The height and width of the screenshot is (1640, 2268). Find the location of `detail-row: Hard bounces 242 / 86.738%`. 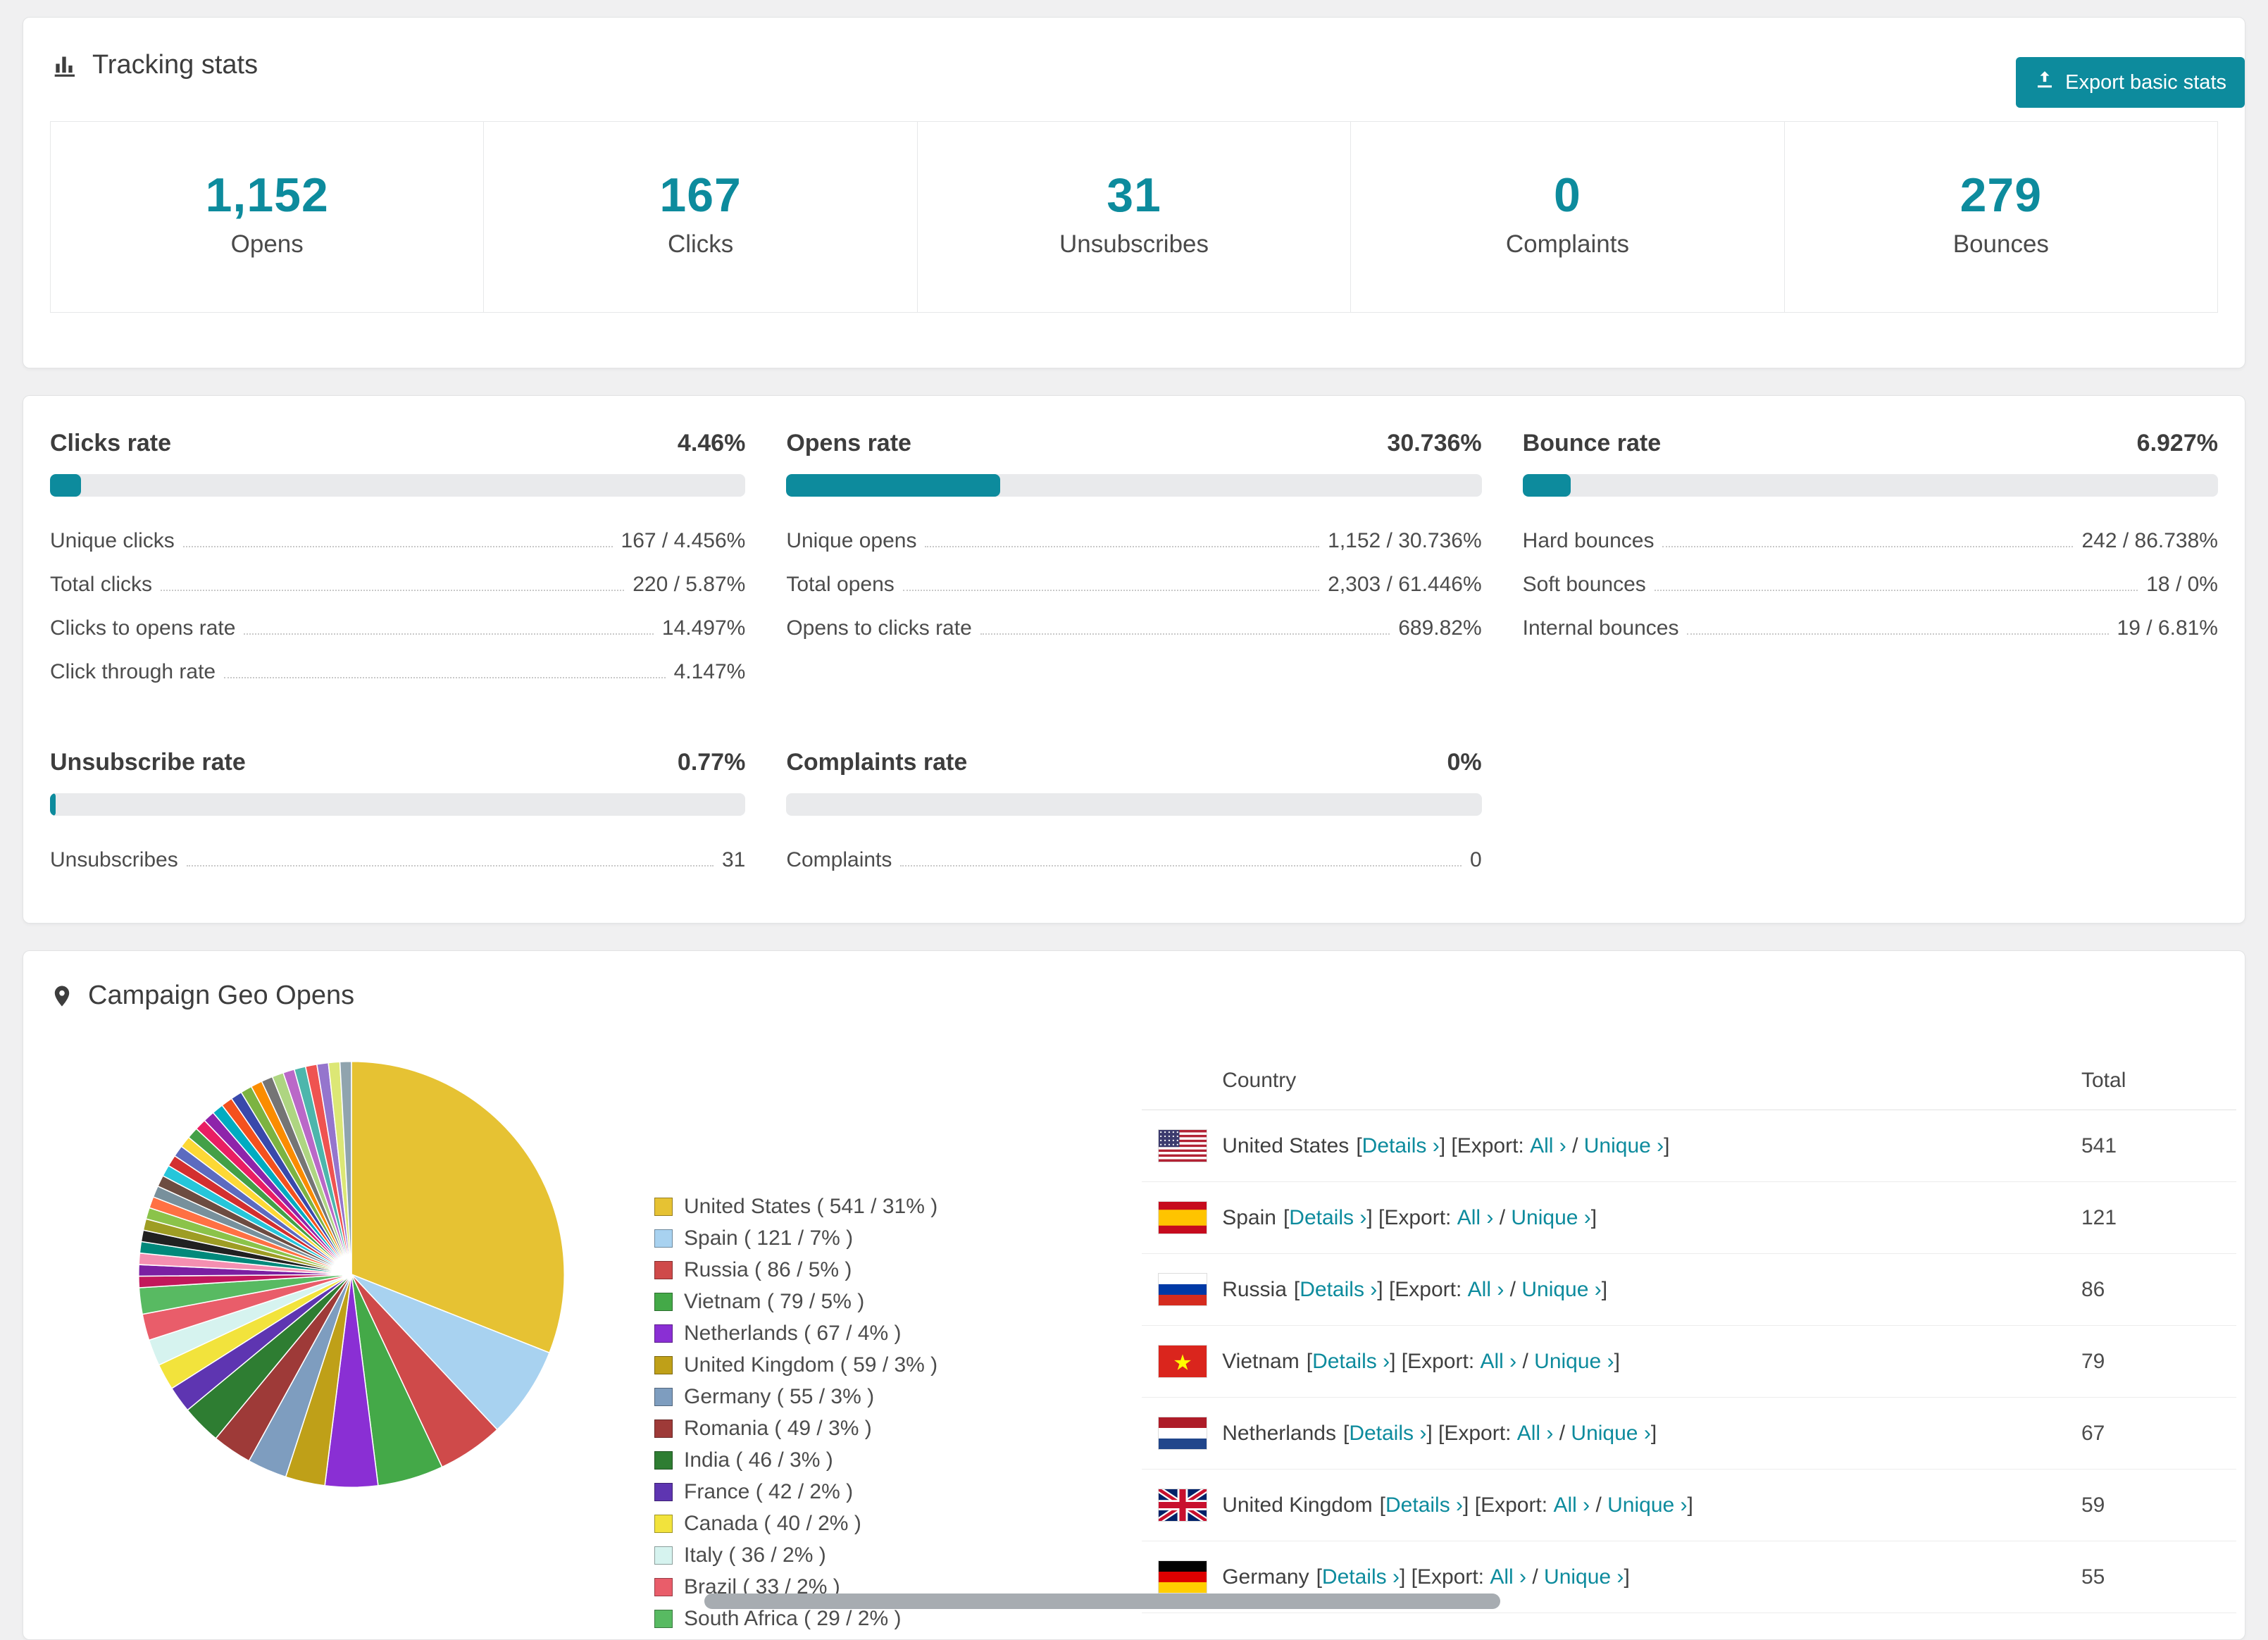

detail-row: Hard bounces 242 / 86.738% is located at coordinates (1871, 541).